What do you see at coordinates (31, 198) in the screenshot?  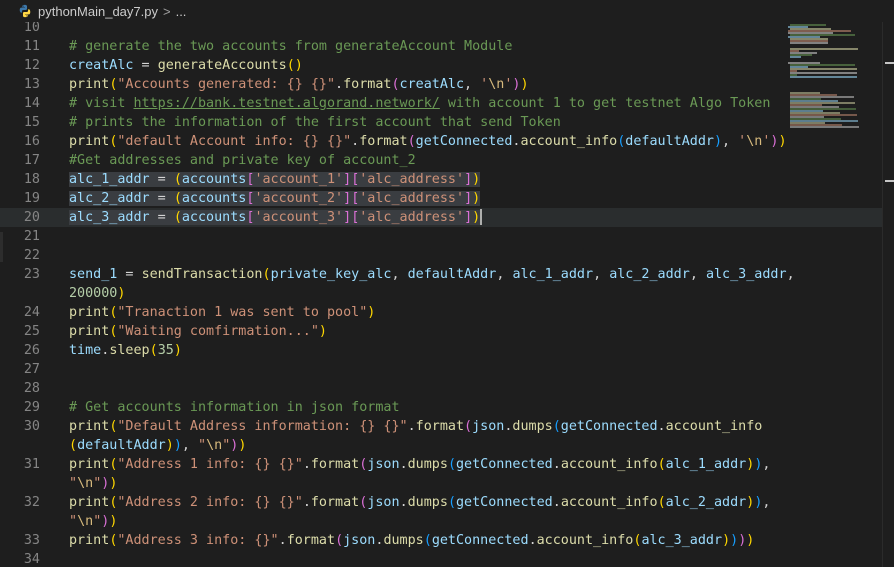 I see `line-number: 19` at bounding box center [31, 198].